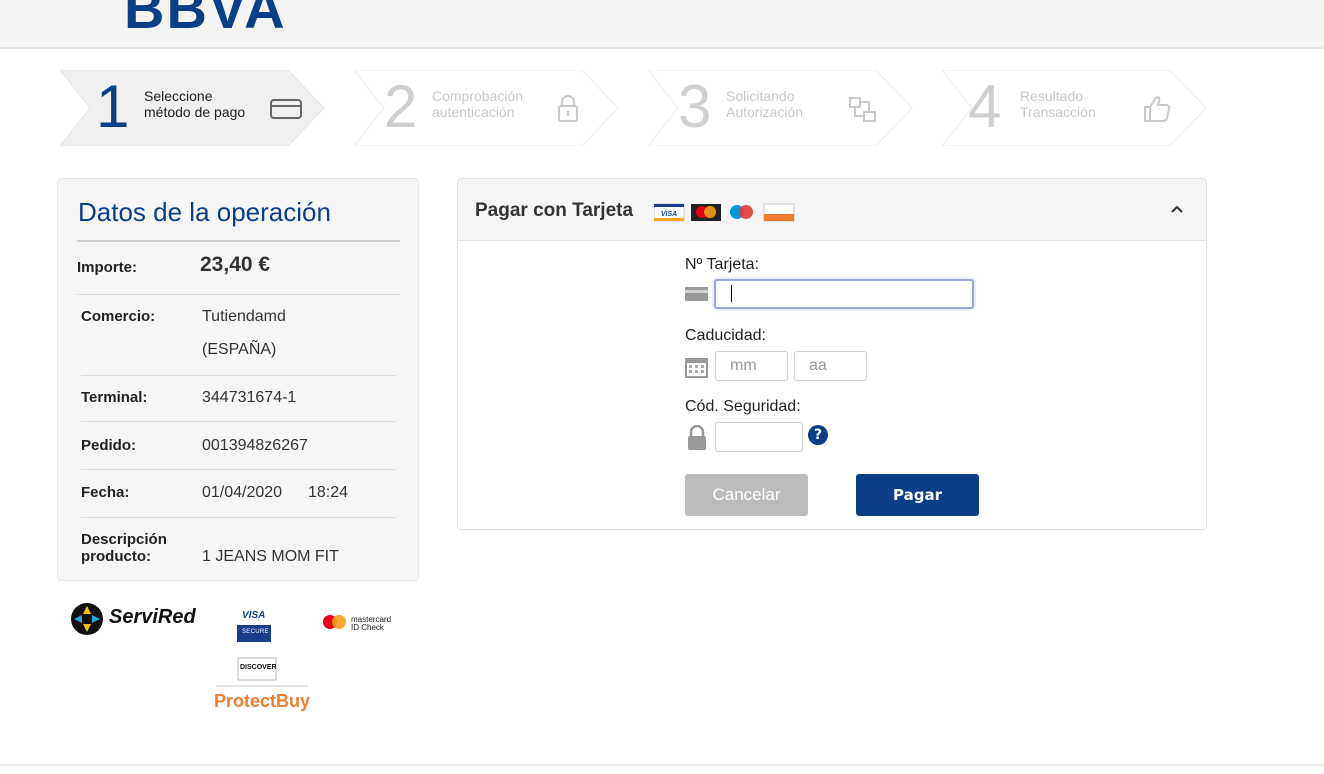  I want to click on time-value: 18:24, so click(328, 492).